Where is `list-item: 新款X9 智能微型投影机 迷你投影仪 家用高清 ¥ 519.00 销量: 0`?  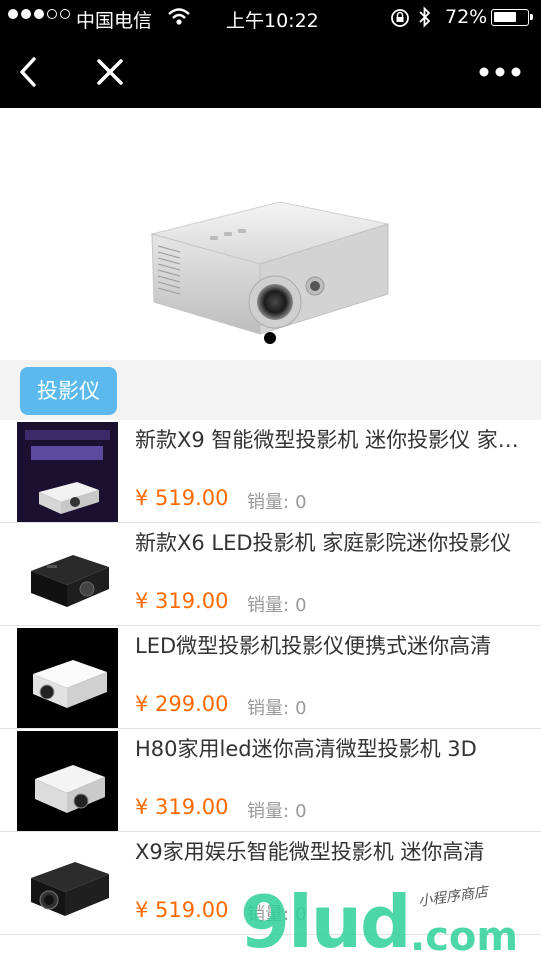
list-item: 新款X9 智能微型投影机 迷你投影仪 家用高清 ¥ 519.00 销量: 0 is located at coordinates (270, 471).